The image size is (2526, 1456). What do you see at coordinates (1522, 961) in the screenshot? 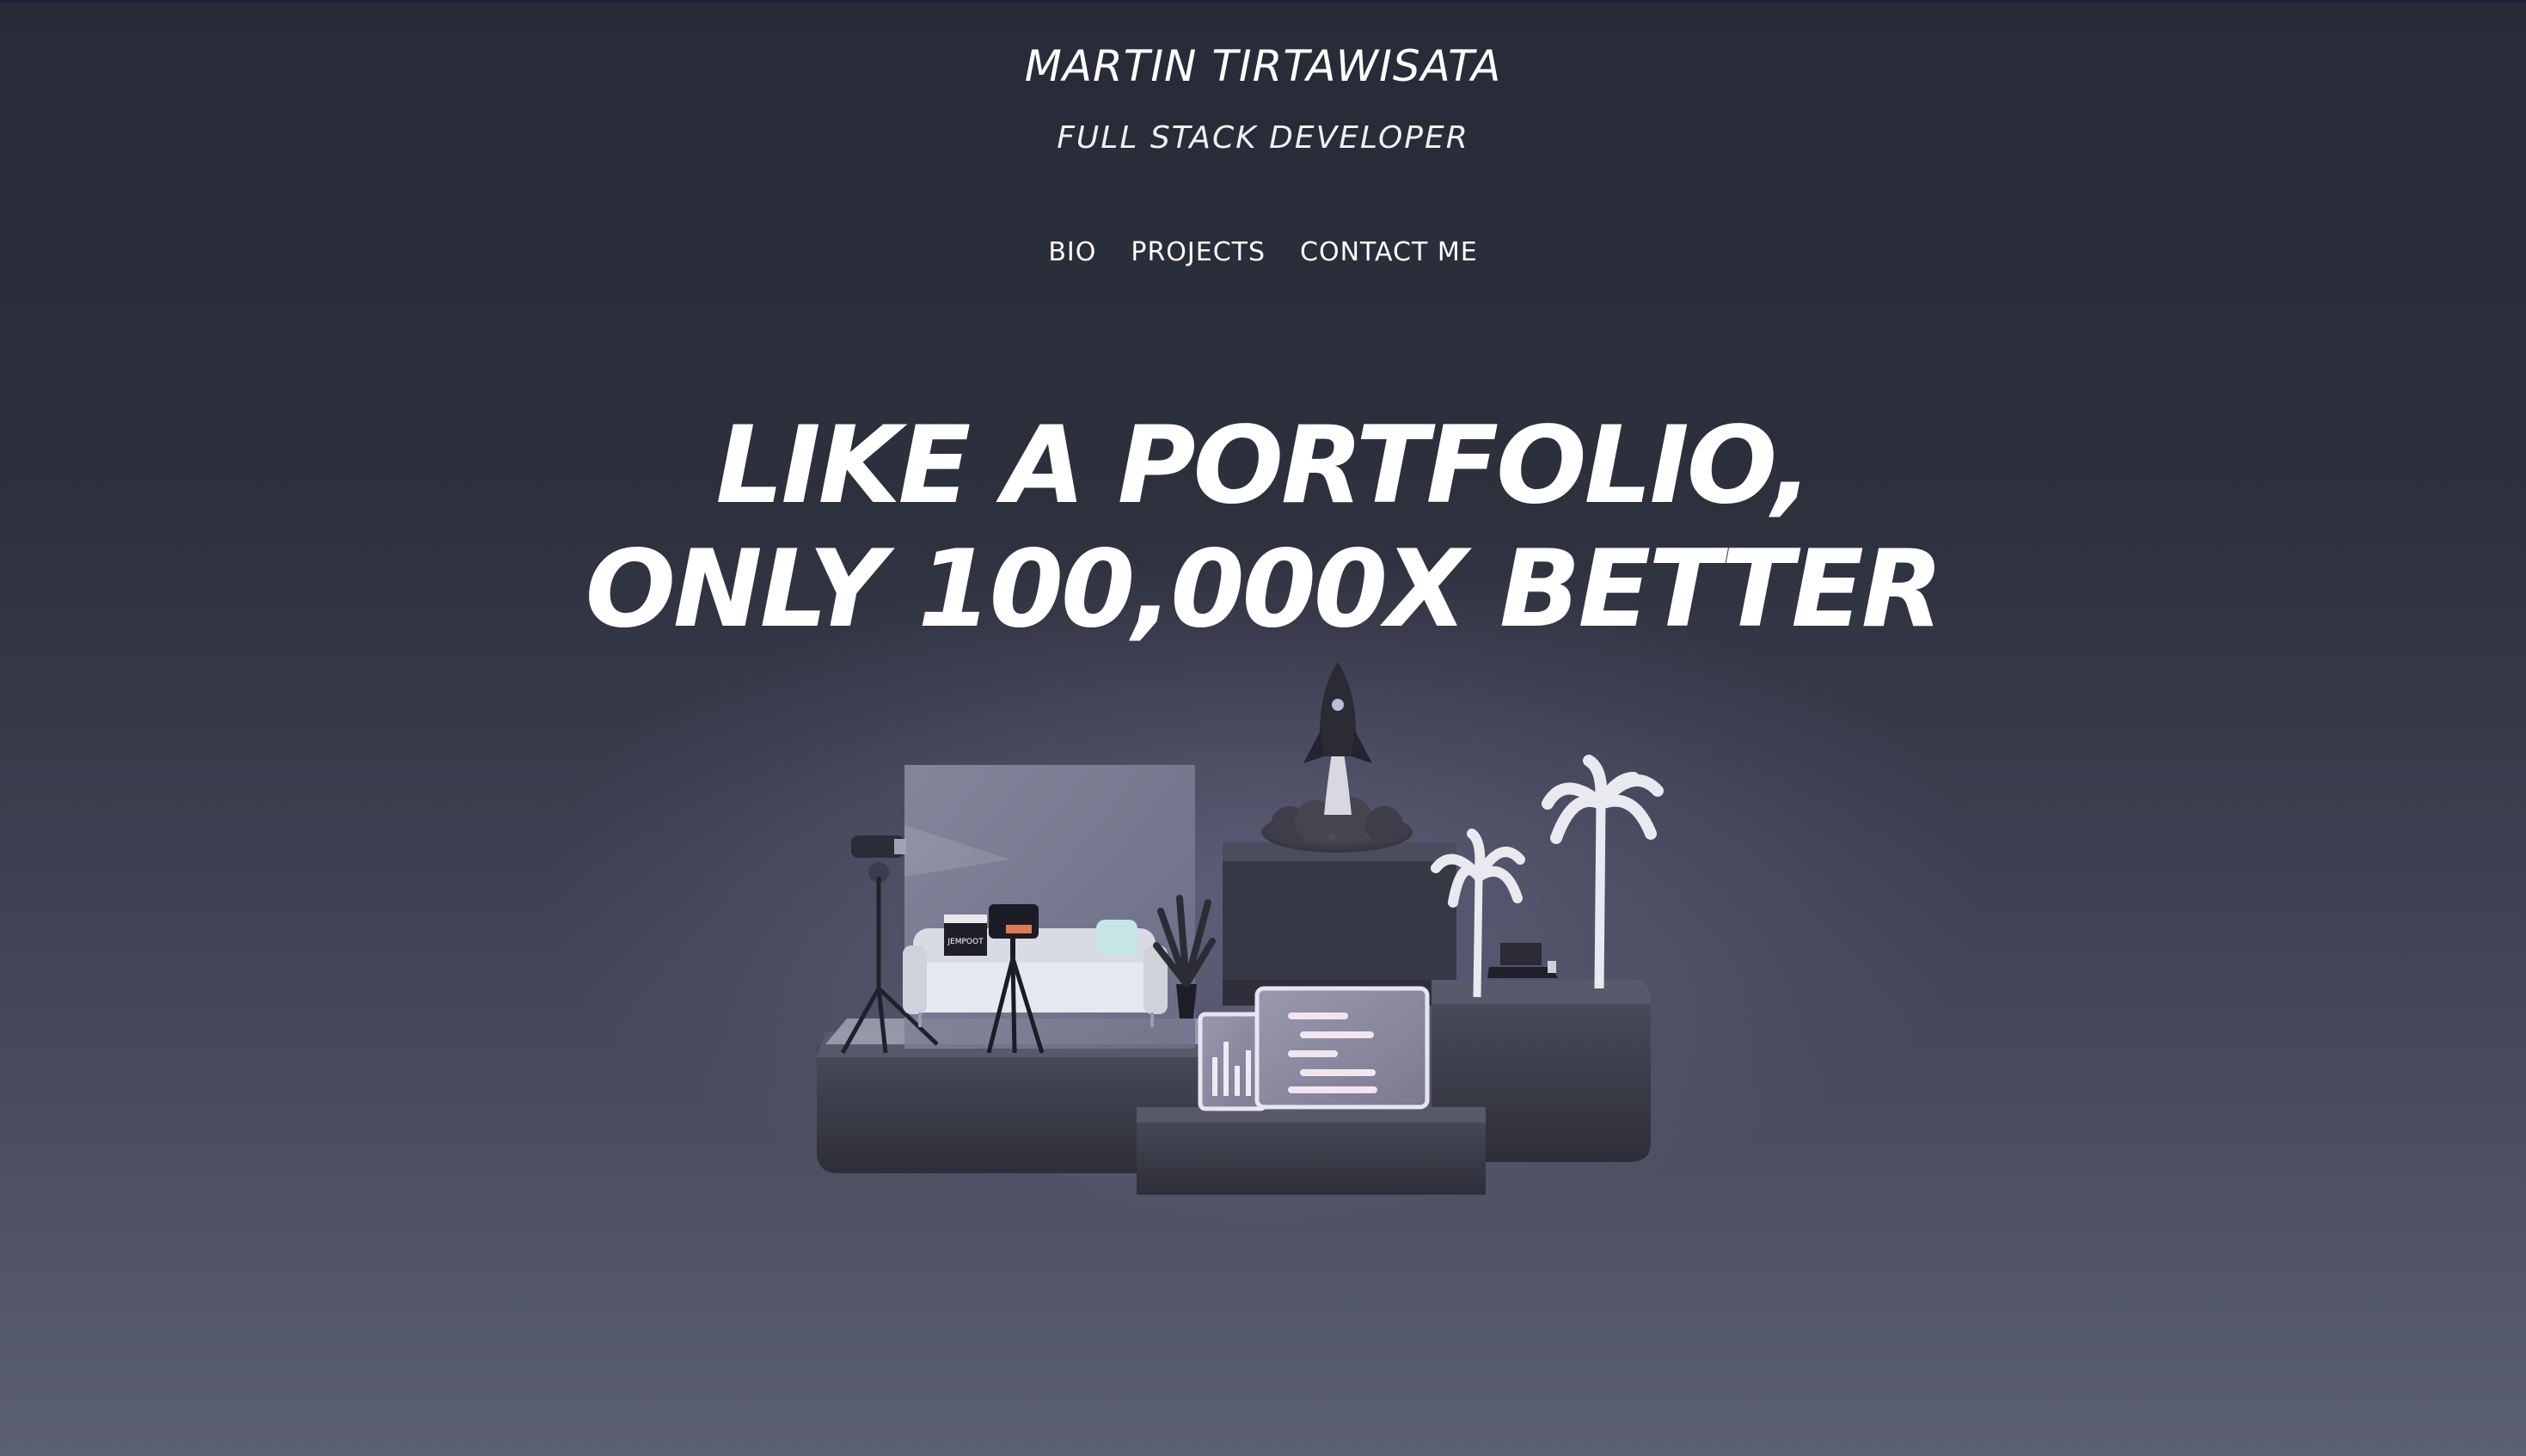
I see `laptop-icon` at bounding box center [1522, 961].